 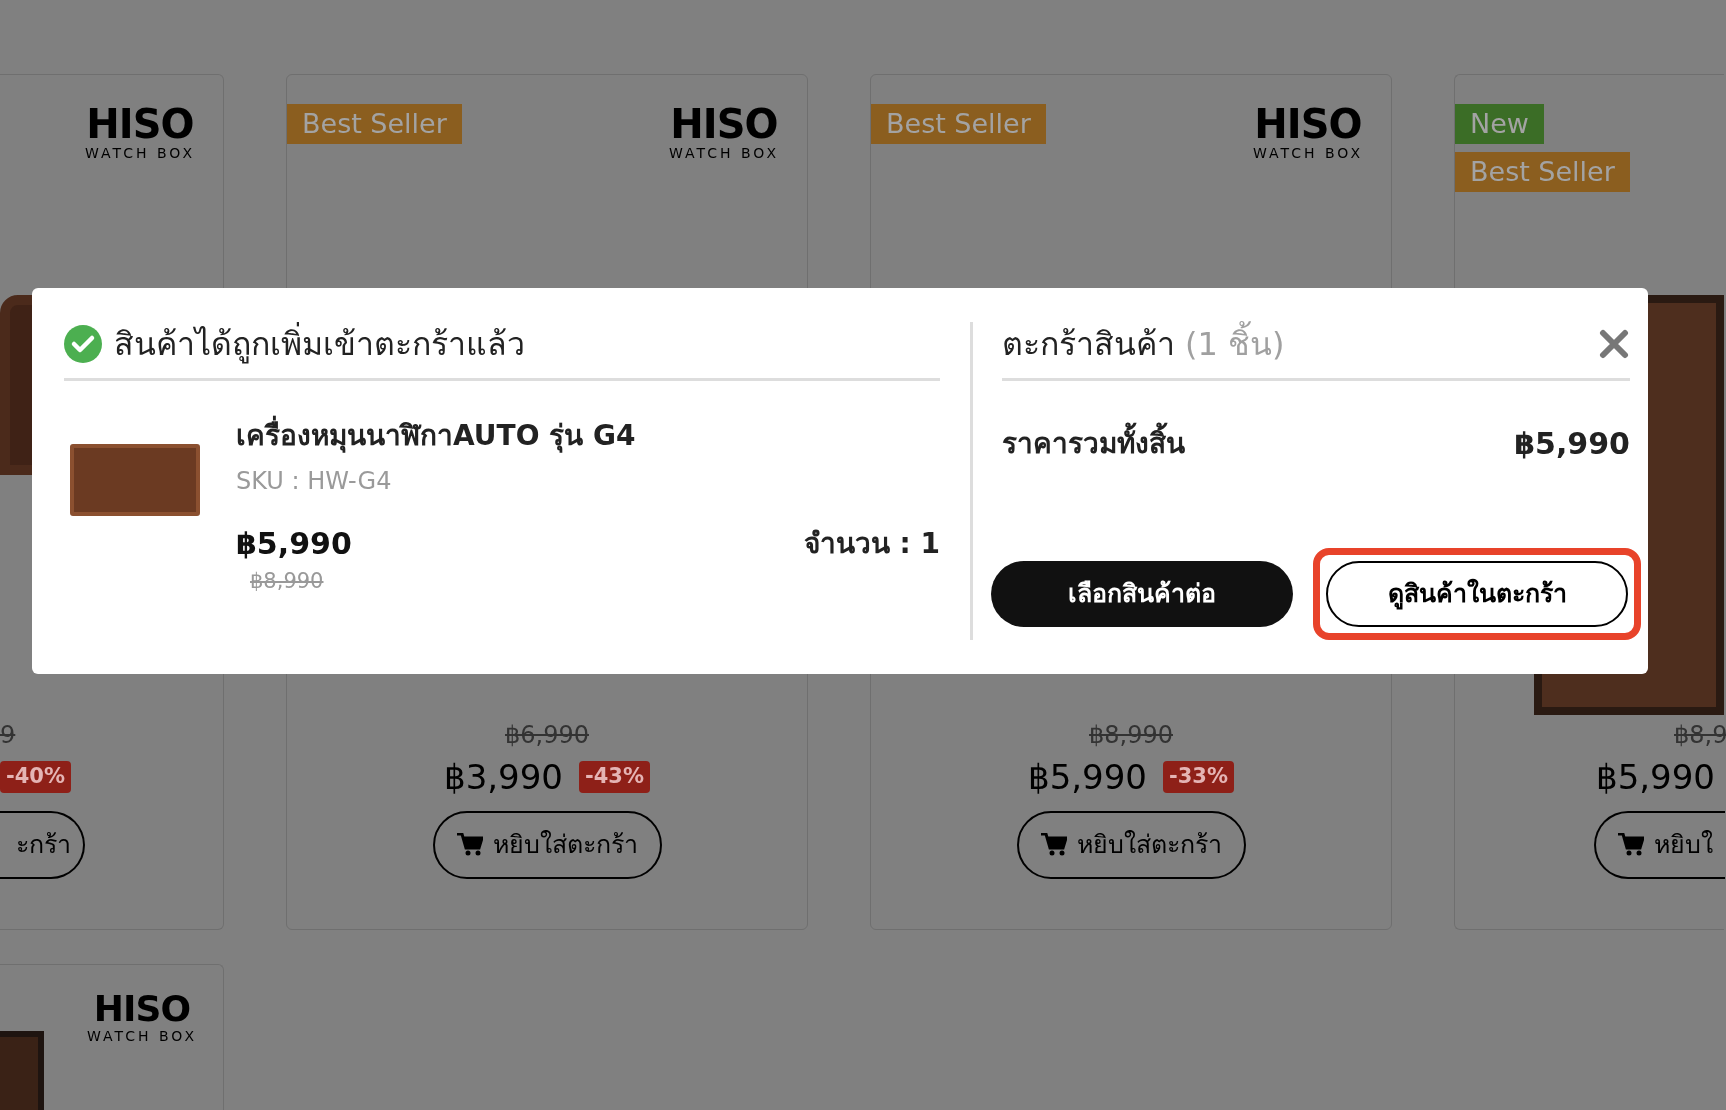 What do you see at coordinates (1572, 444) in the screenshot?
I see `total-price: ฿5,990` at bounding box center [1572, 444].